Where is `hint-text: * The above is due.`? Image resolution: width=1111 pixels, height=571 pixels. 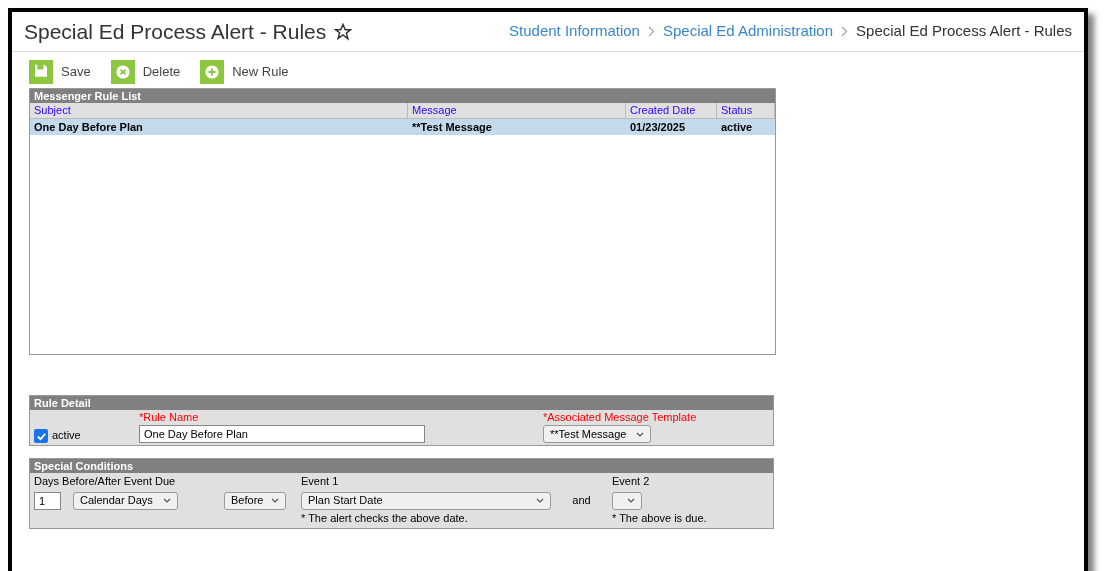 hint-text: * The above is due. is located at coordinates (659, 518).